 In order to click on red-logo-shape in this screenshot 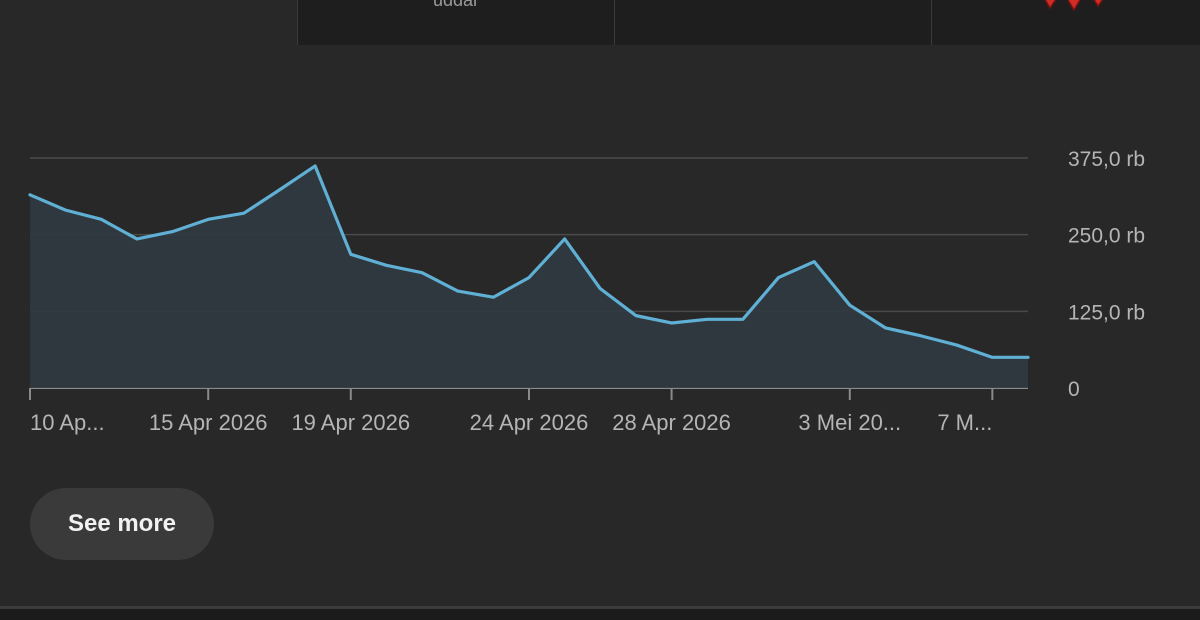, I will do `click(1074, 6)`.